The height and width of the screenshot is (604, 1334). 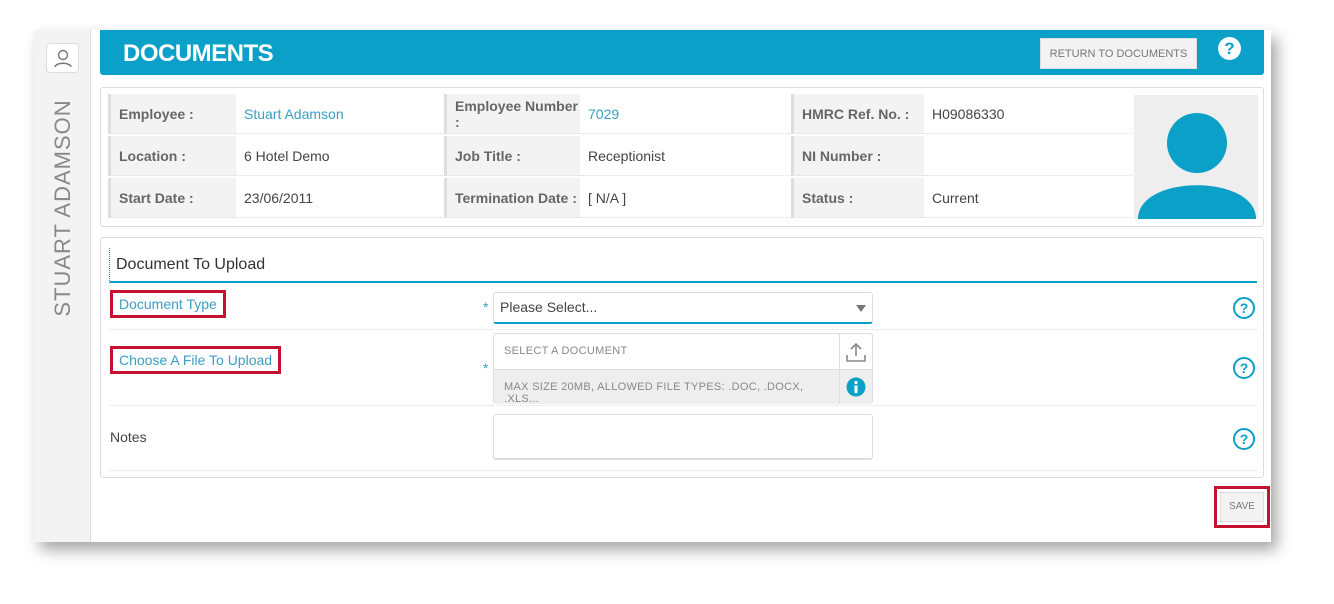 I want to click on save-button: SAVE, so click(x=1242, y=507).